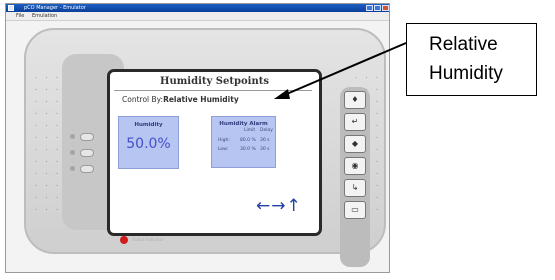 The height and width of the screenshot is (280, 555). I want to click on alarm-col-delay: Delay, so click(266, 130).